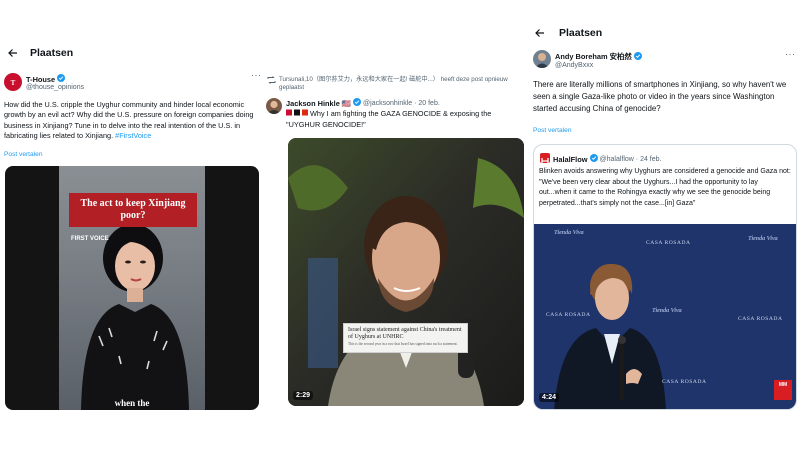 The width and height of the screenshot is (800, 450). Describe the element at coordinates (303, 395) in the screenshot. I see `video-duration: 2:29` at that location.